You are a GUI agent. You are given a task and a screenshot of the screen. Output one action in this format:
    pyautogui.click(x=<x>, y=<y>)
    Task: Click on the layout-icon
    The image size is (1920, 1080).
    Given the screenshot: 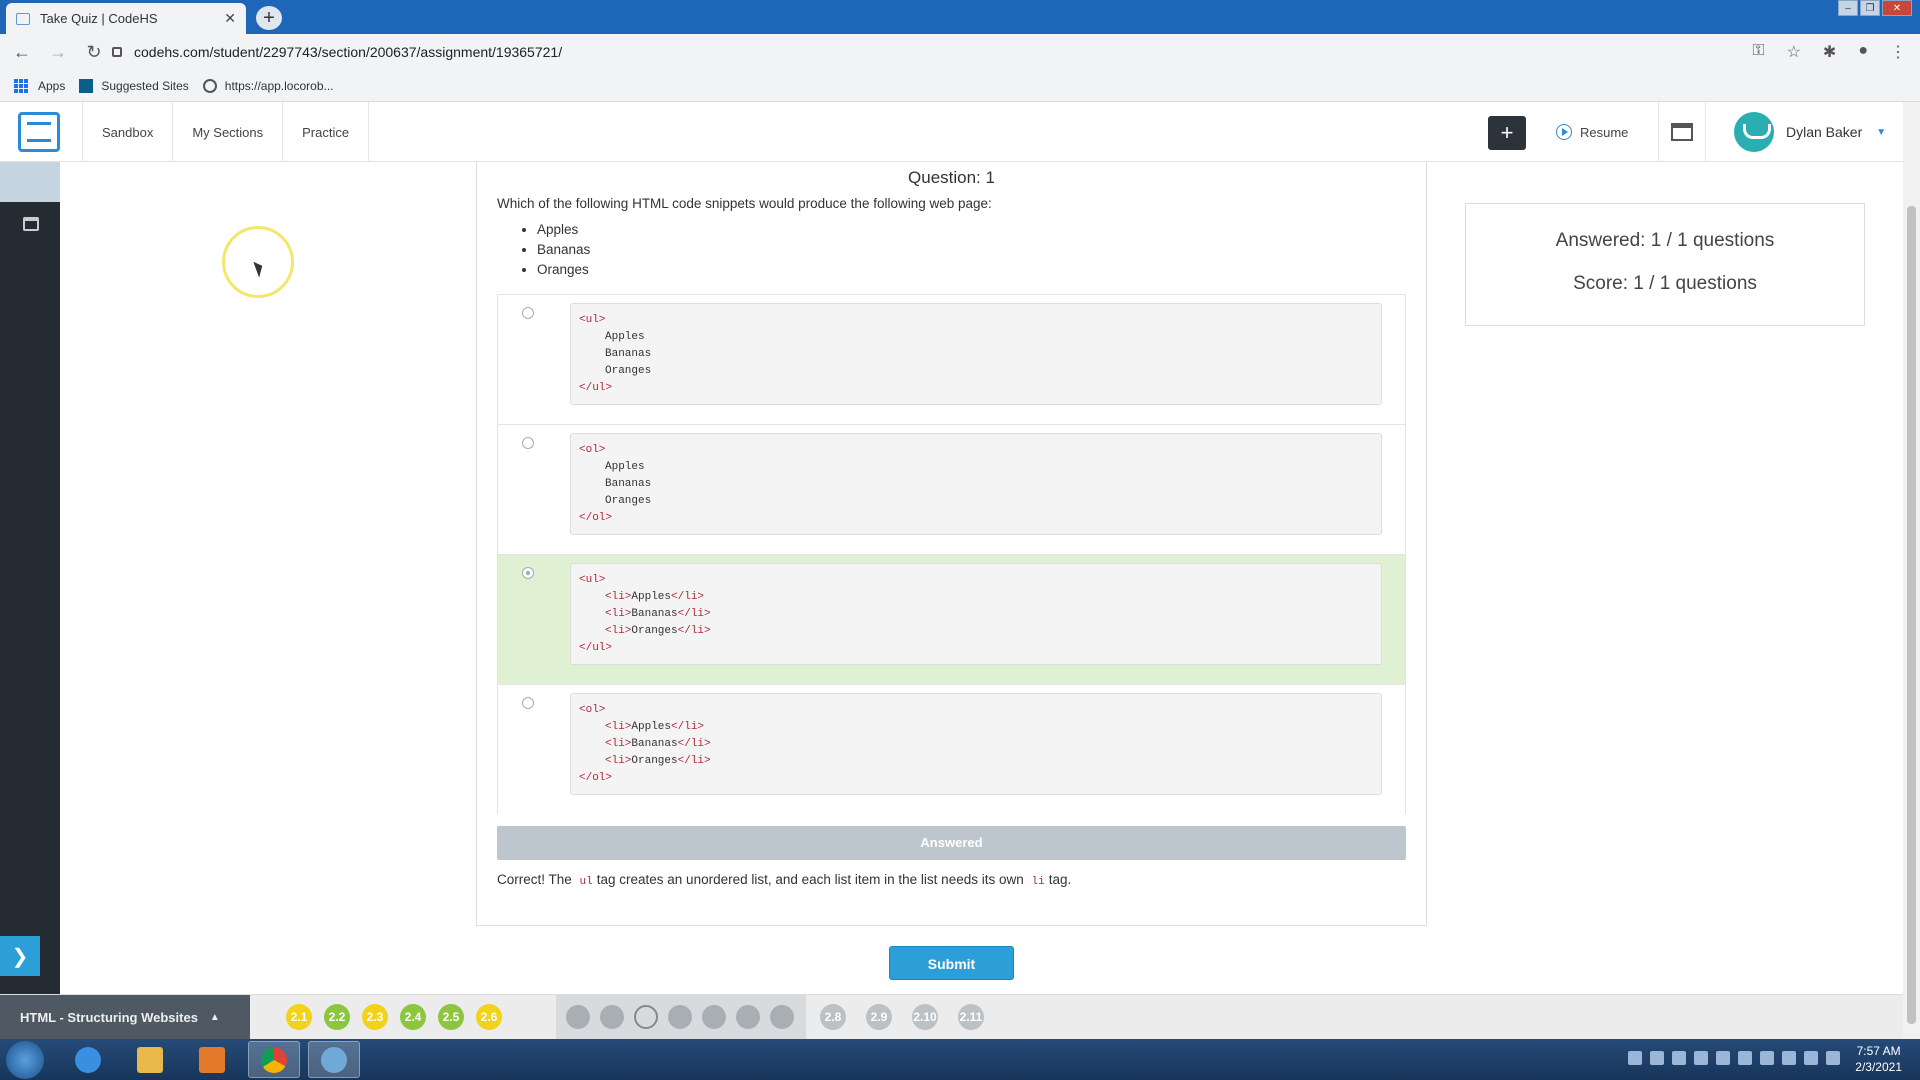 What is the action you would take?
    pyautogui.click(x=1682, y=132)
    